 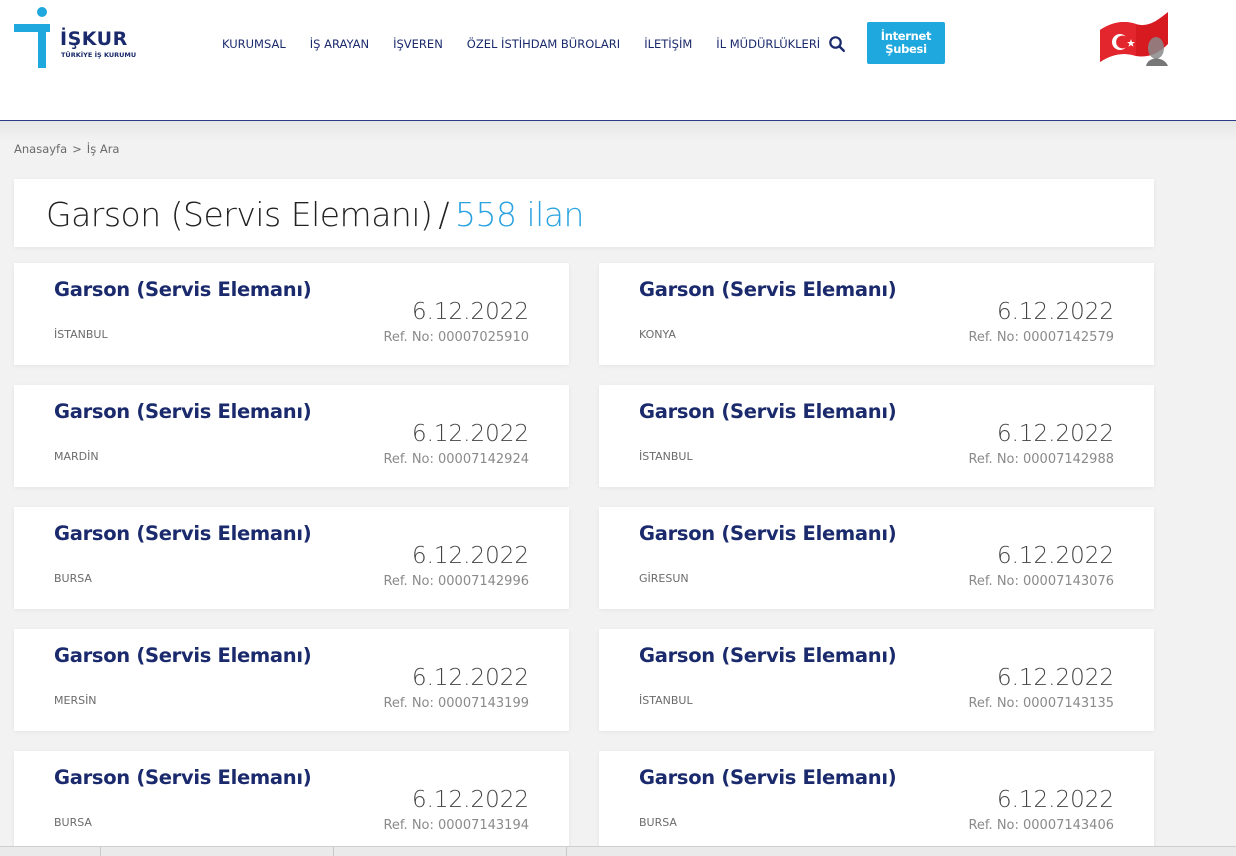 What do you see at coordinates (418, 44) in the screenshot?
I see `nav-item-isveren: İŞVEREN` at bounding box center [418, 44].